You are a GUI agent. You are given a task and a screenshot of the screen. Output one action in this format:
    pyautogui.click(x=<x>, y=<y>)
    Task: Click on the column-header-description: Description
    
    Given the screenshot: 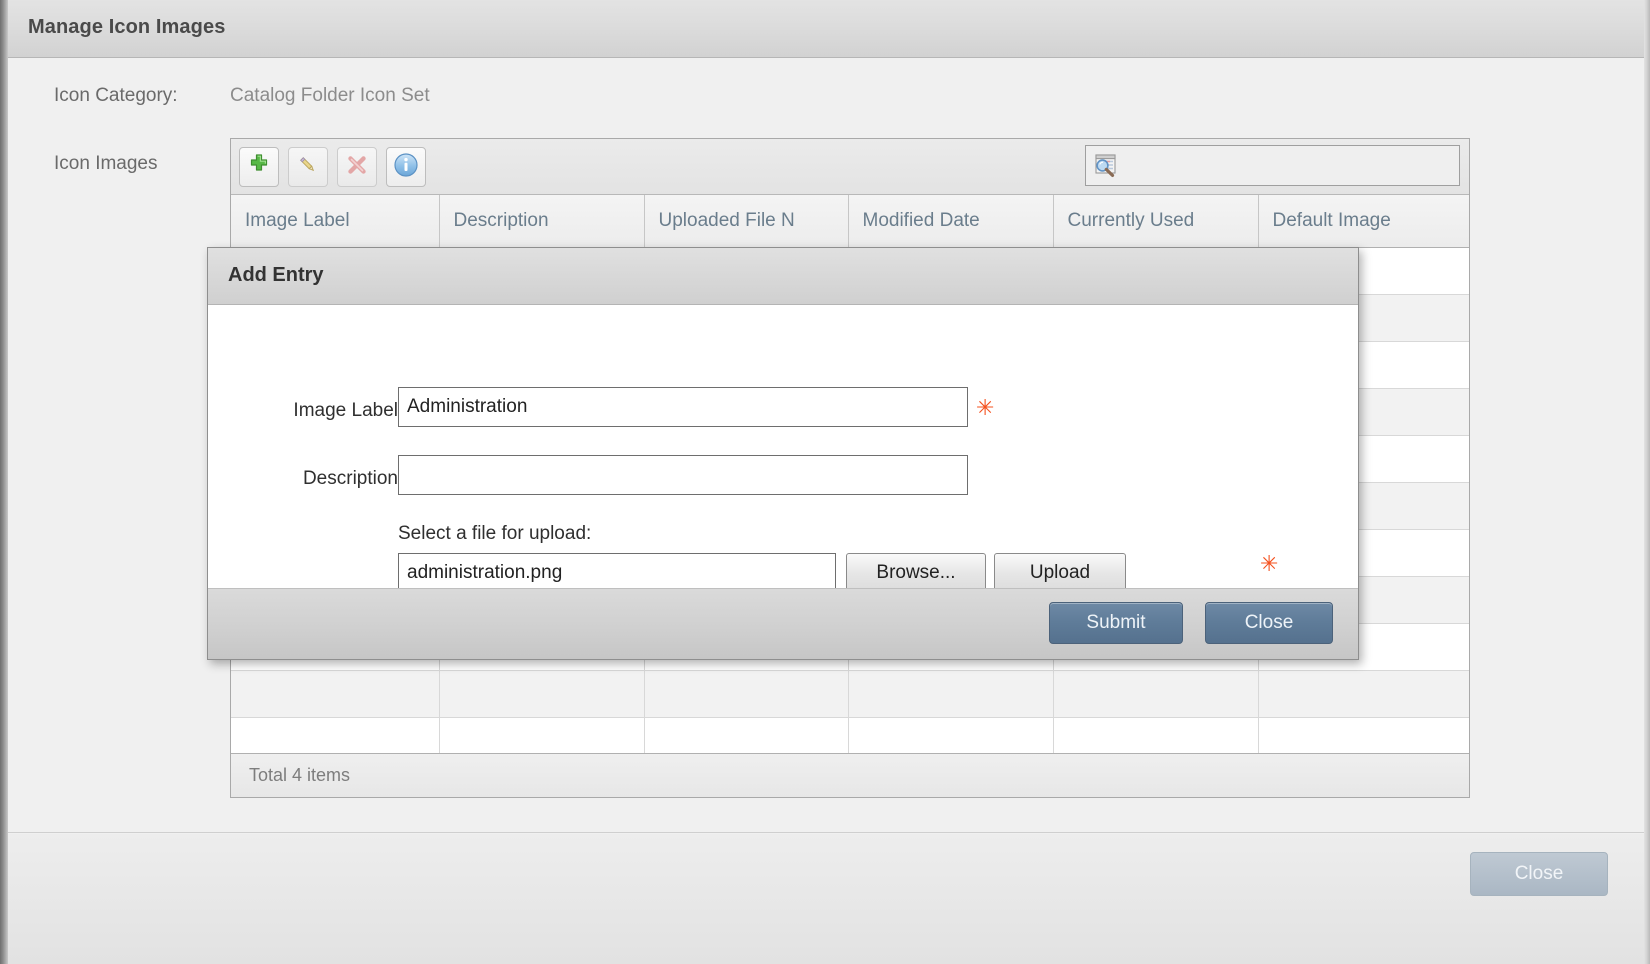 What is the action you would take?
    pyautogui.click(x=542, y=221)
    